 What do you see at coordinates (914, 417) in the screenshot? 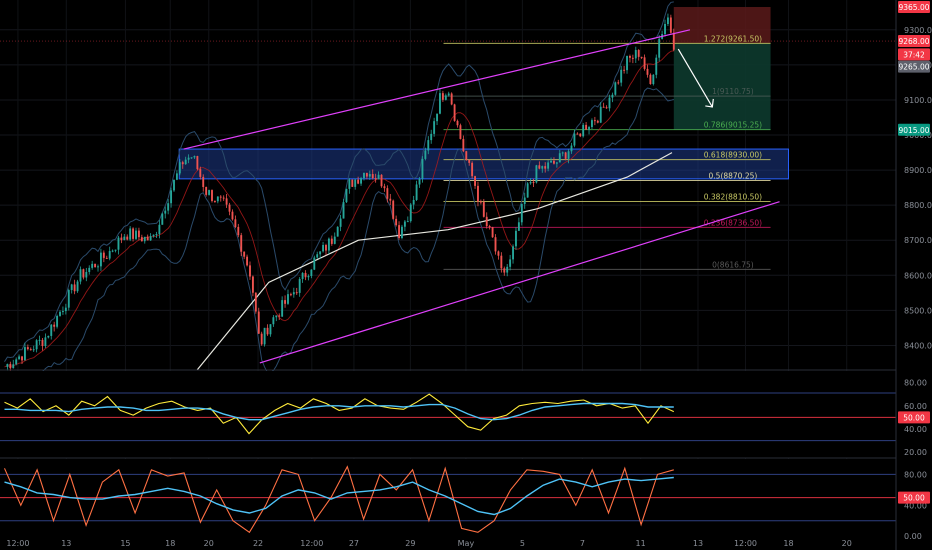
I see `price-badge-text: 50.00` at bounding box center [914, 417].